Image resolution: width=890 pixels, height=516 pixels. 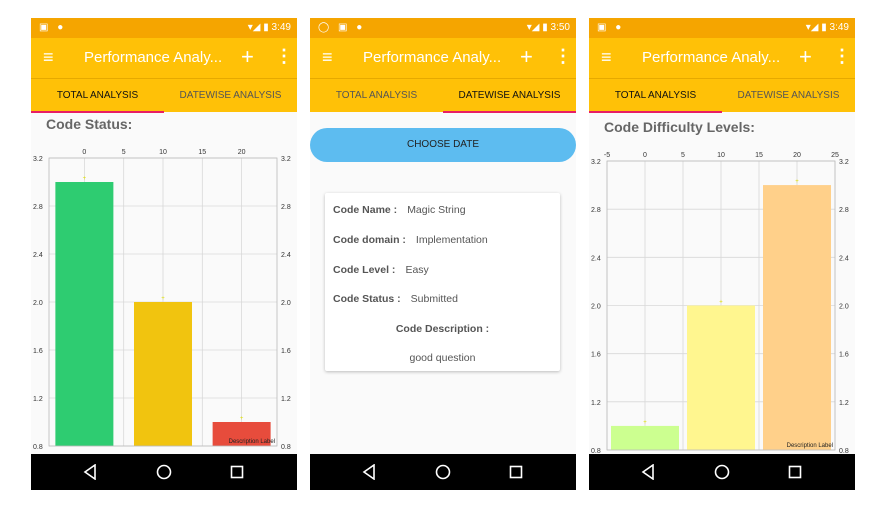 What do you see at coordinates (399, 210) in the screenshot?
I see `code-name-row: Code Name : Magic String` at bounding box center [399, 210].